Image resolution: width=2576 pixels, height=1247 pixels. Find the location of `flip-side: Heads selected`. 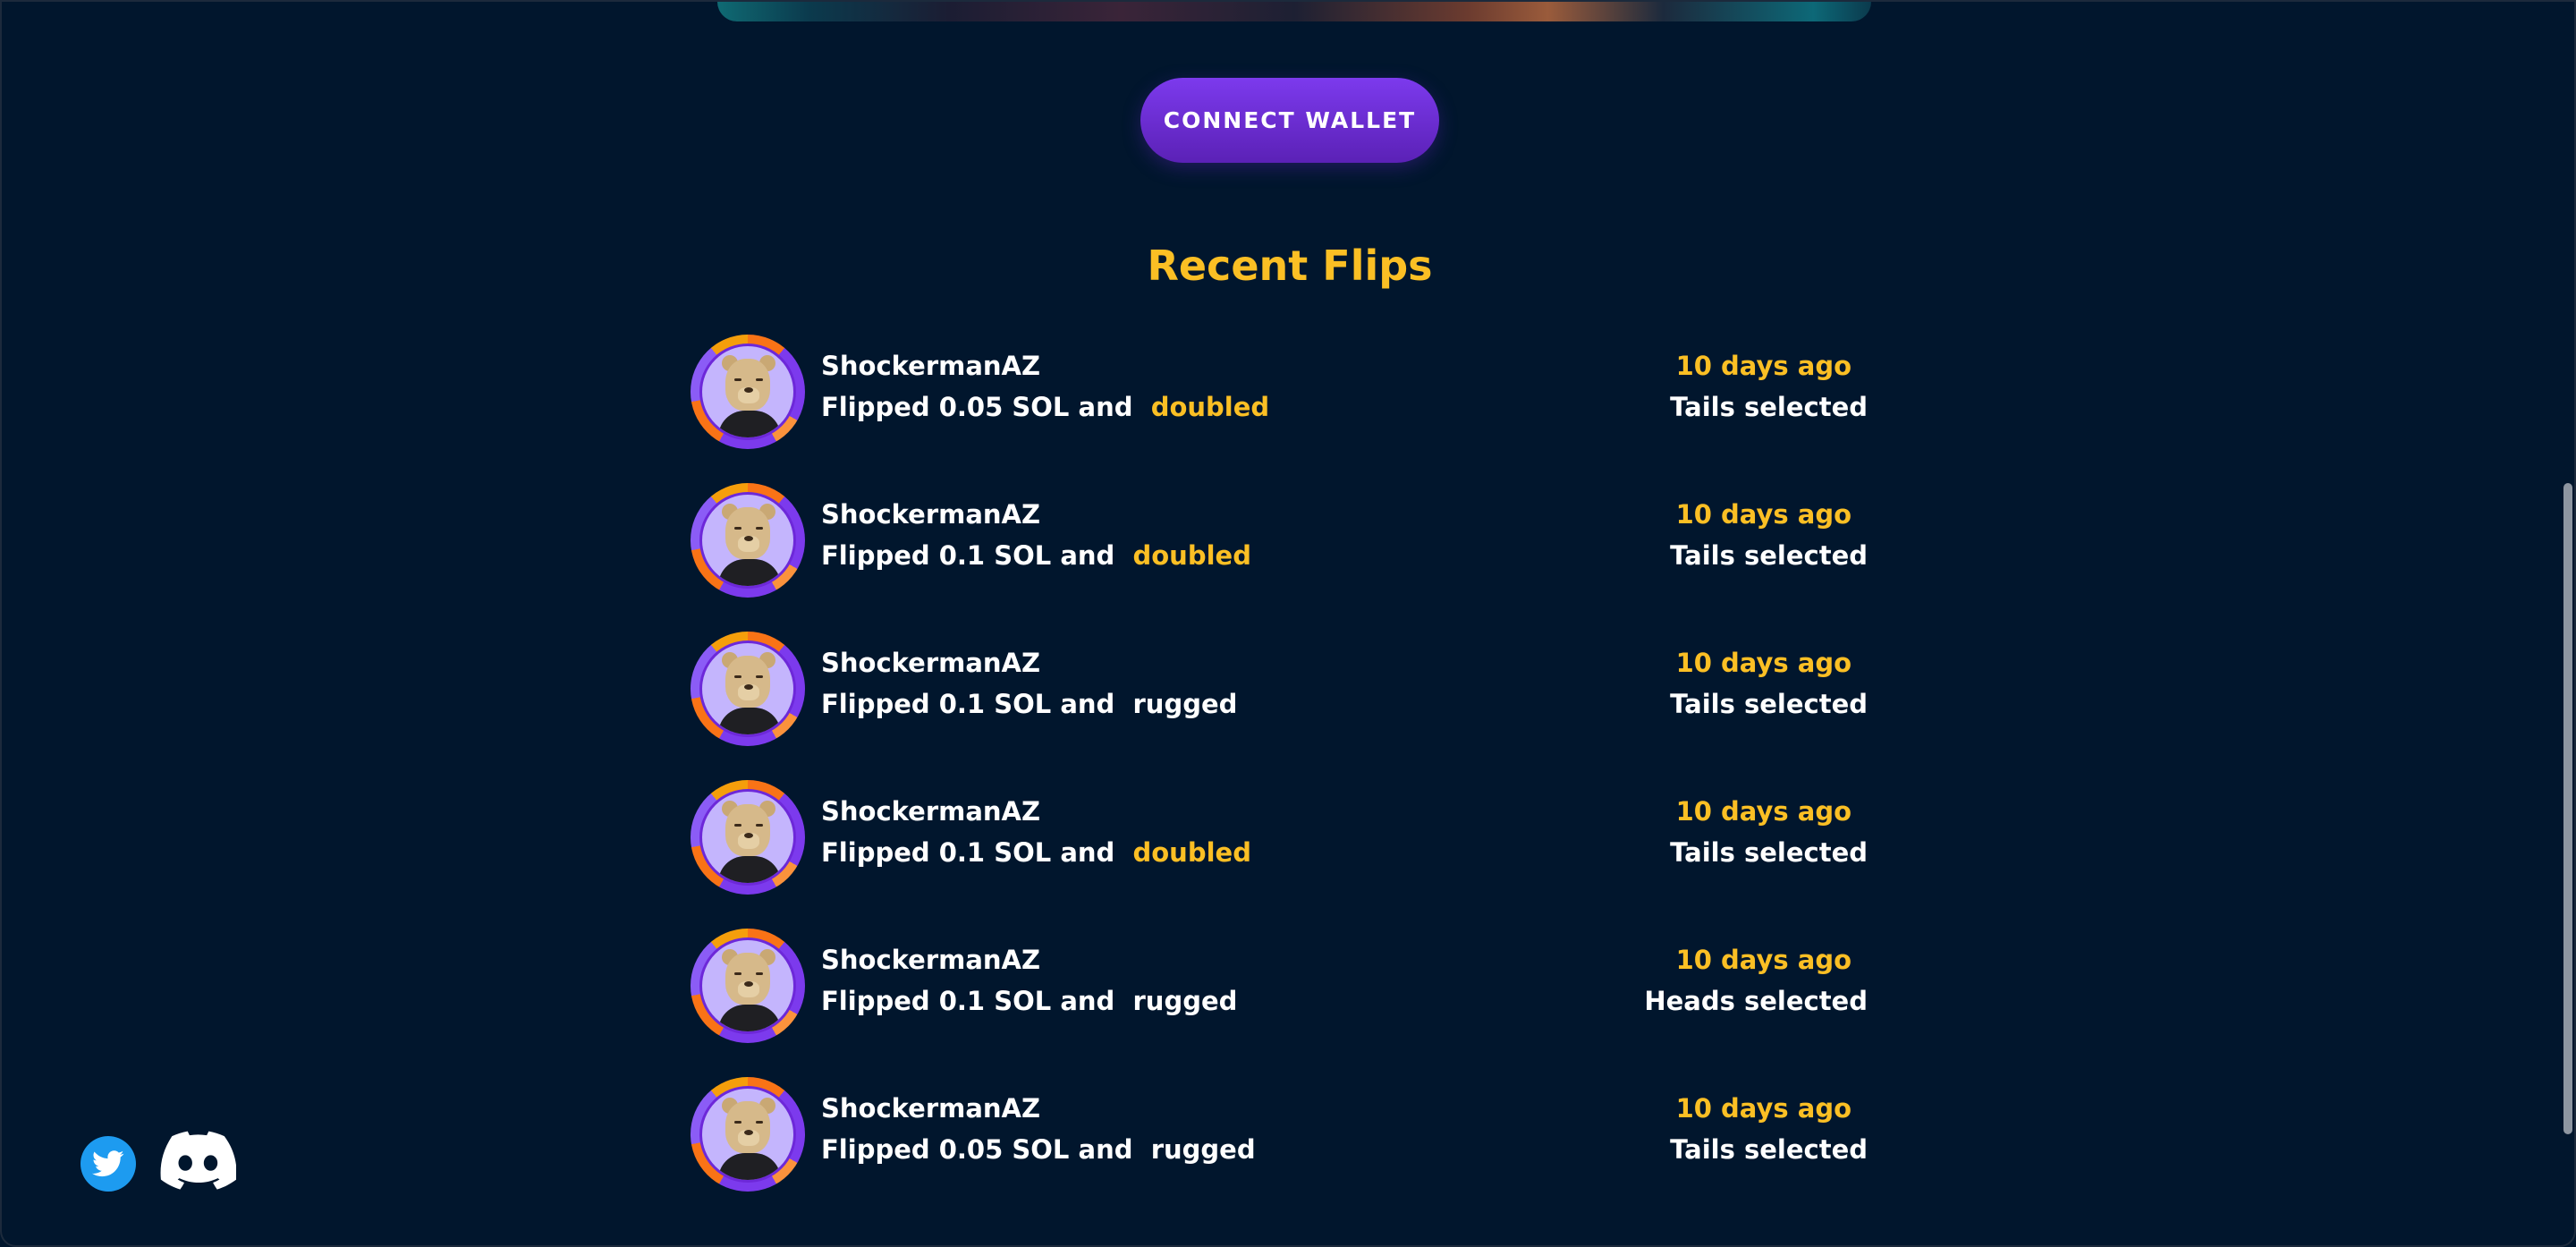

flip-side: Heads selected is located at coordinates (1756, 1001).